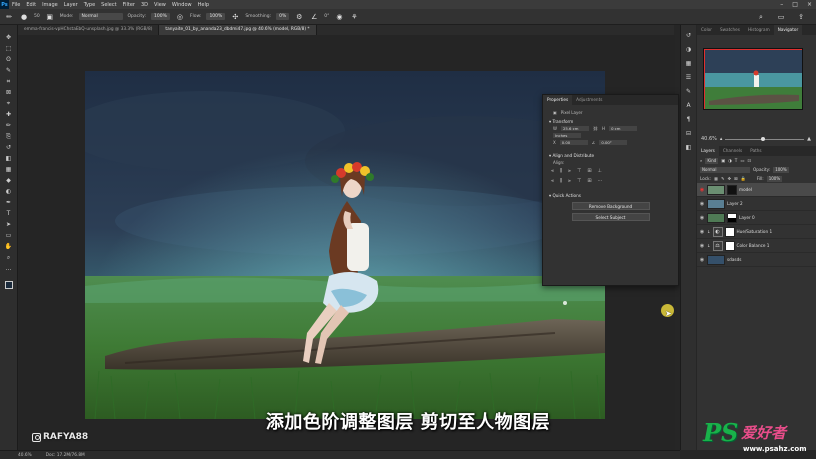 This screenshot has width=816, height=459. Describe the element at coordinates (729, 178) in the screenshot. I see `lock-move-icon: ✥` at that location.